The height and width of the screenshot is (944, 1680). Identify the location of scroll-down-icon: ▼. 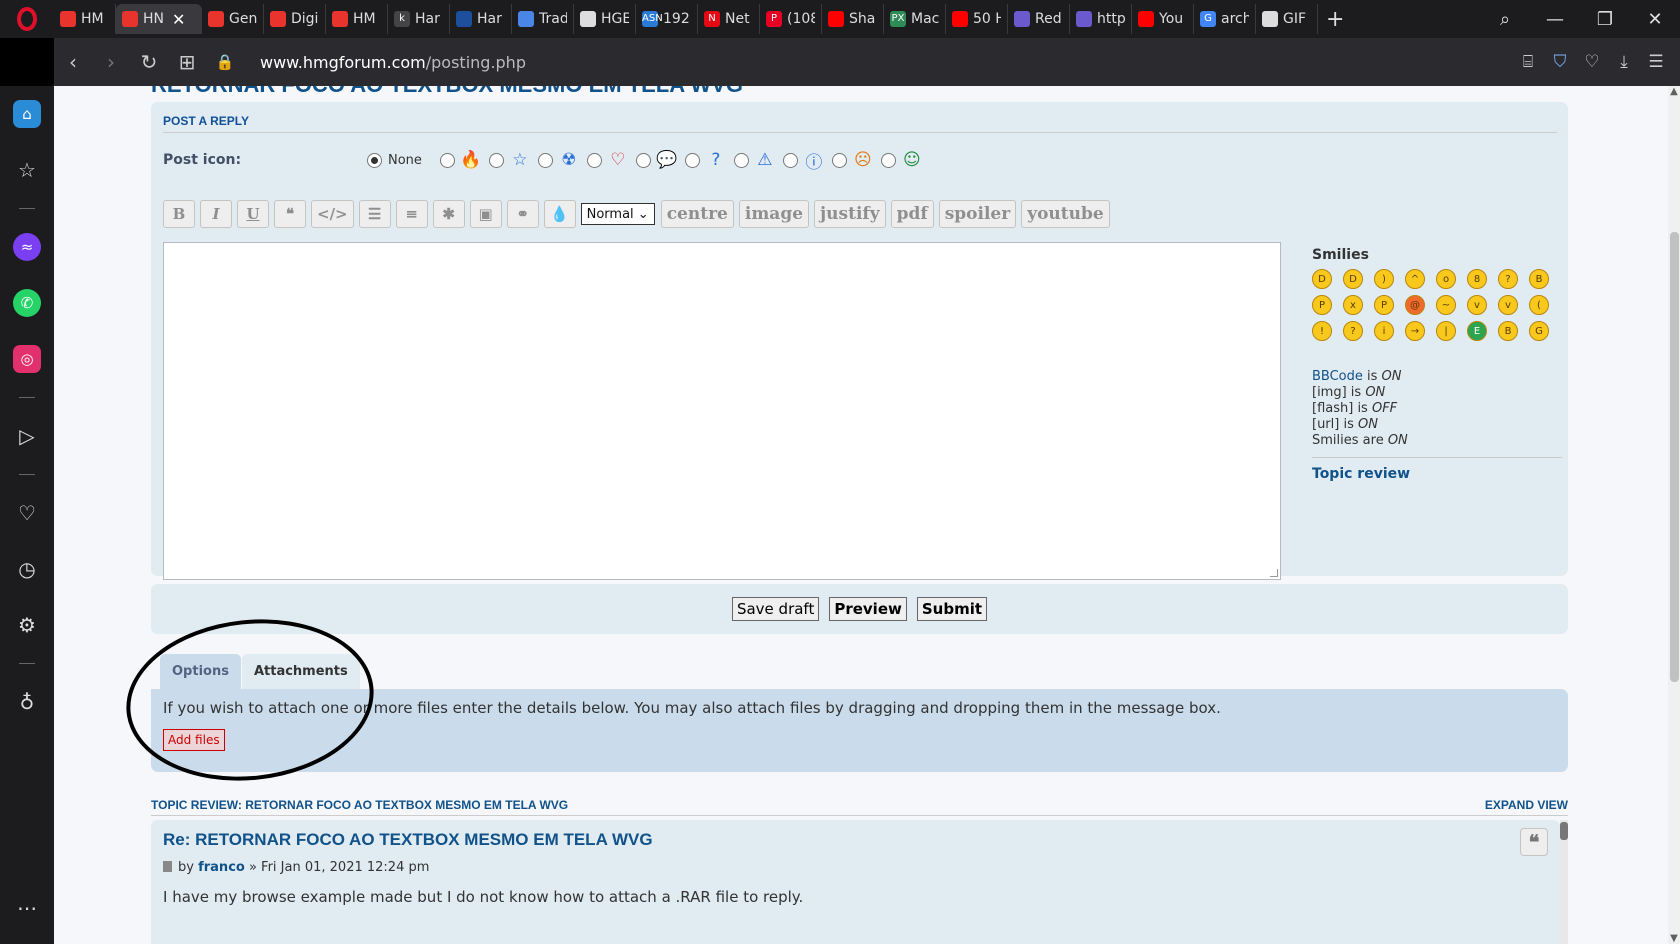
(1674, 938).